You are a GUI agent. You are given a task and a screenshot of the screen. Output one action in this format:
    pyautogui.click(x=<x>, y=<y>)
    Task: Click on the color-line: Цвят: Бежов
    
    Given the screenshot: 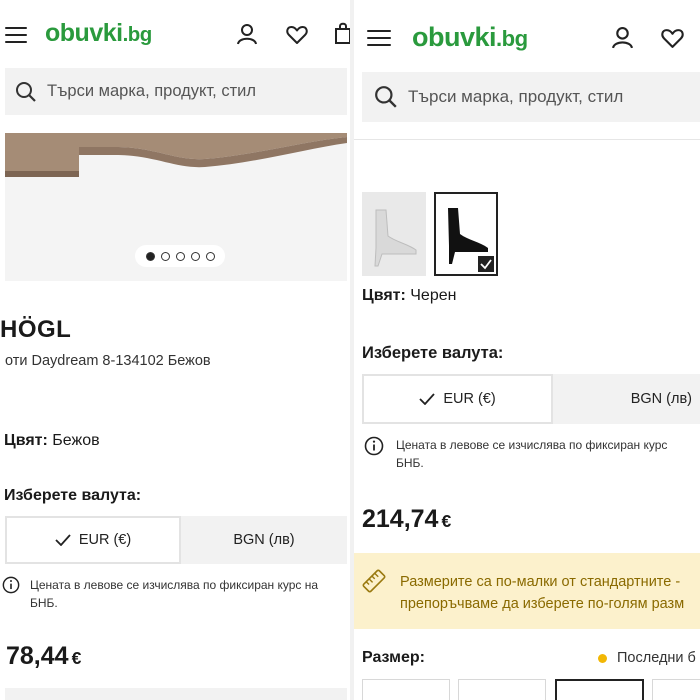 What is the action you would take?
    pyautogui.click(x=52, y=441)
    